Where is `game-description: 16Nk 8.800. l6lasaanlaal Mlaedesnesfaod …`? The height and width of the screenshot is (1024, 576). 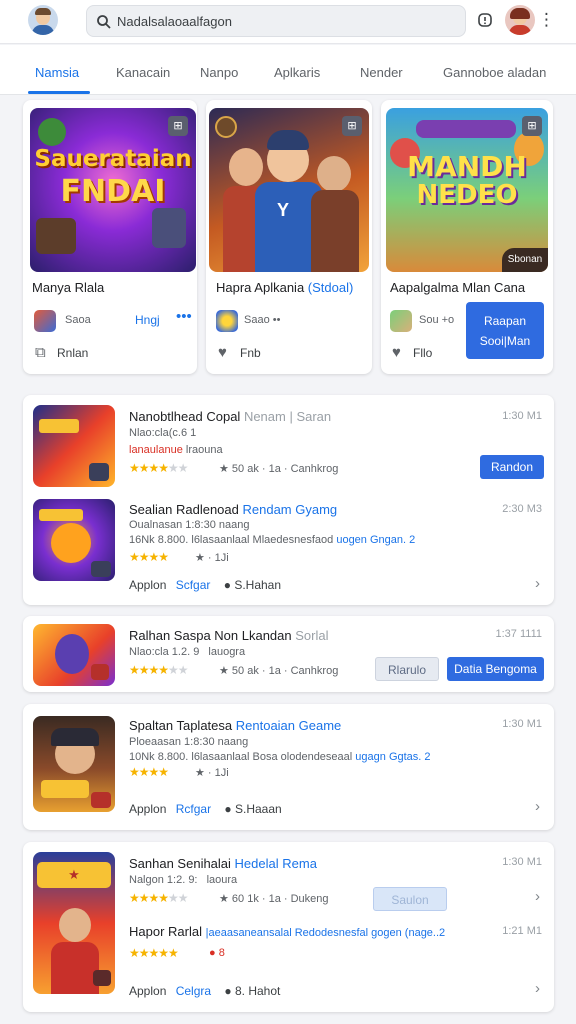
game-description: 16Nk 8.800. l6lasaanlaal Mlaedesnesfaod … is located at coordinates (272, 540).